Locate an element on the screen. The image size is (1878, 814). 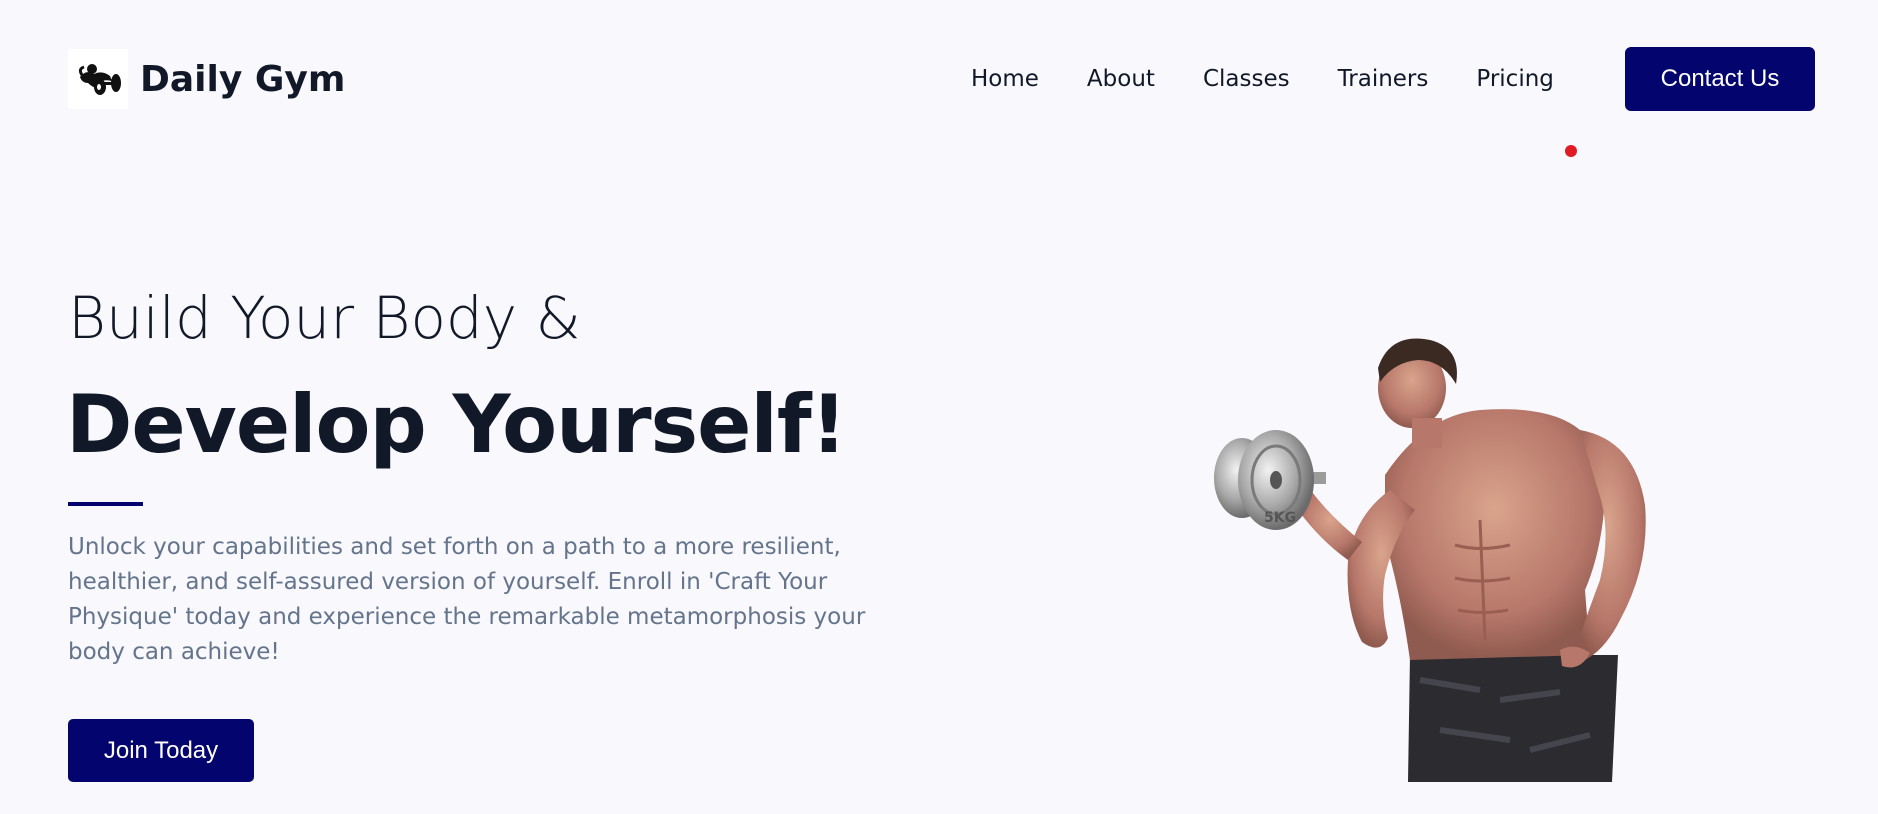
nav-home: Home is located at coordinates (1005, 79).